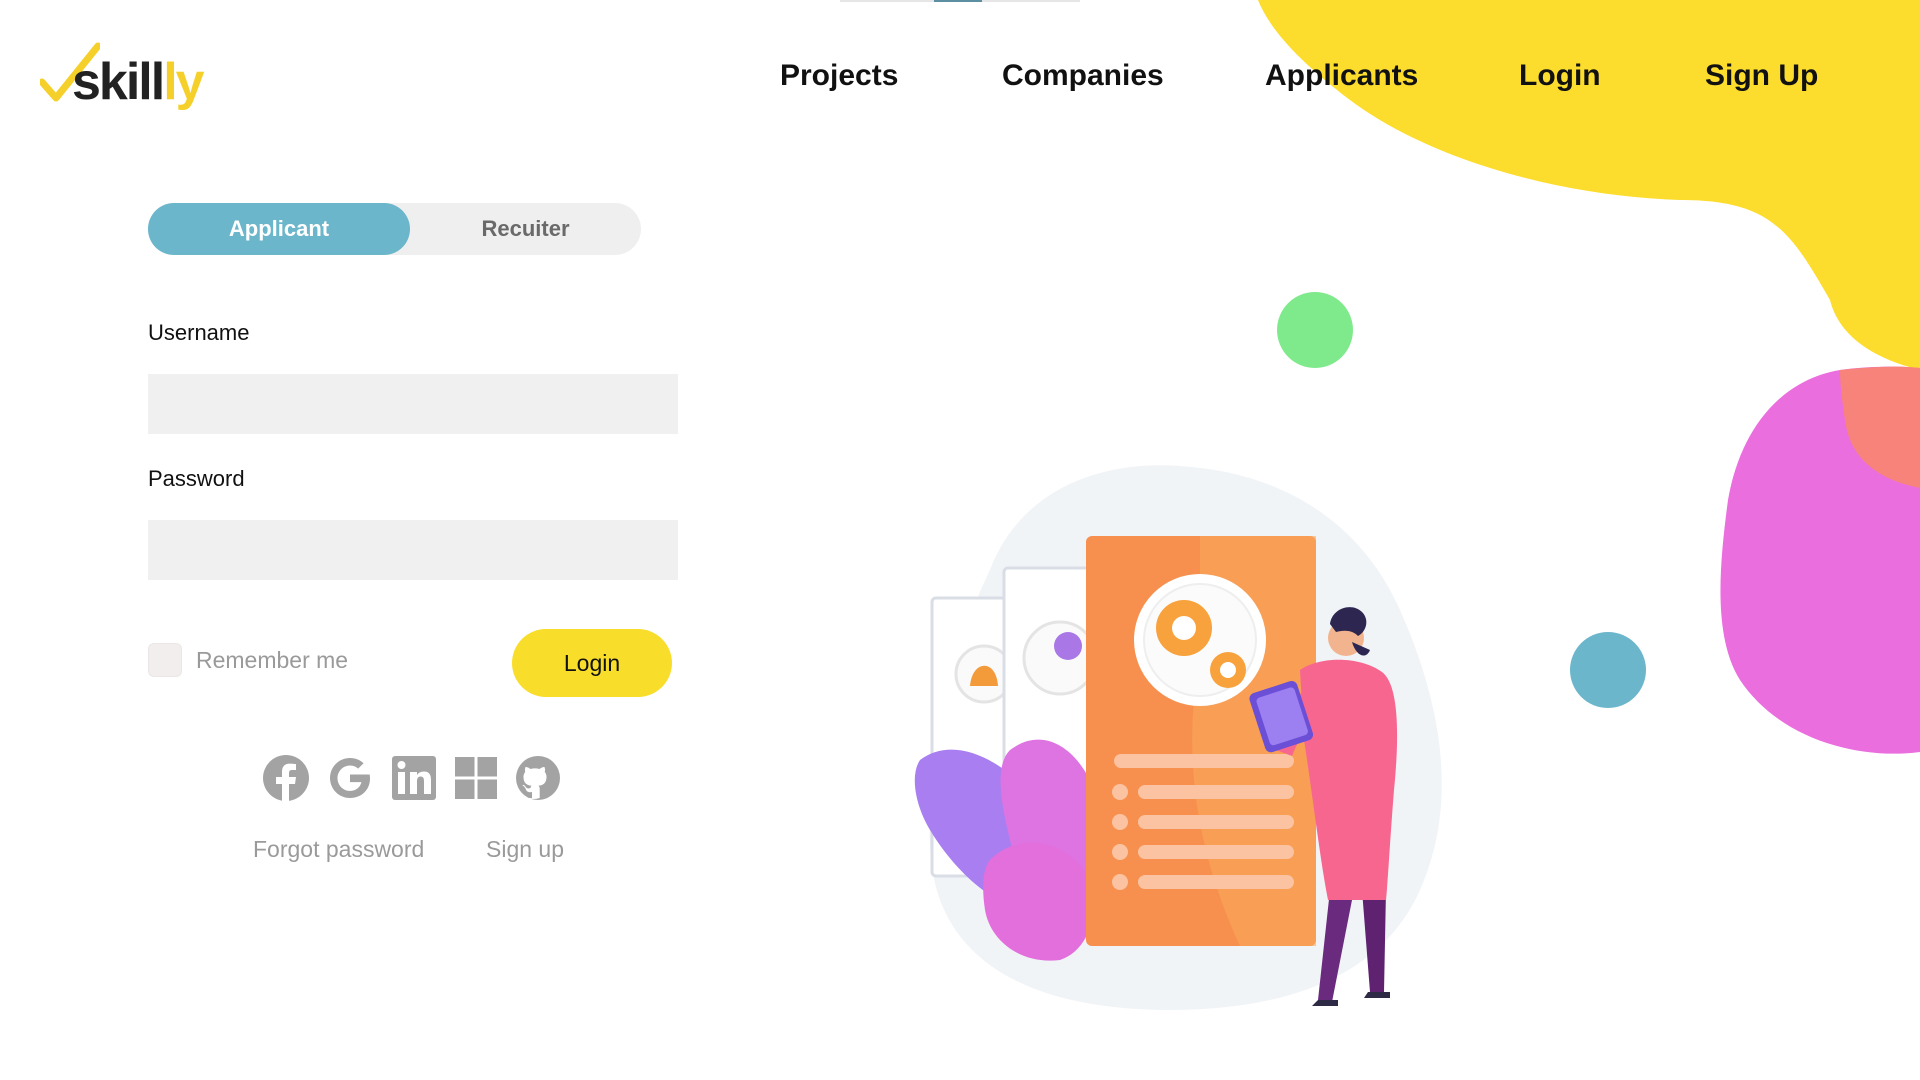 Image resolution: width=1920 pixels, height=1080 pixels. What do you see at coordinates (196, 478) in the screenshot?
I see `password-label: Password` at bounding box center [196, 478].